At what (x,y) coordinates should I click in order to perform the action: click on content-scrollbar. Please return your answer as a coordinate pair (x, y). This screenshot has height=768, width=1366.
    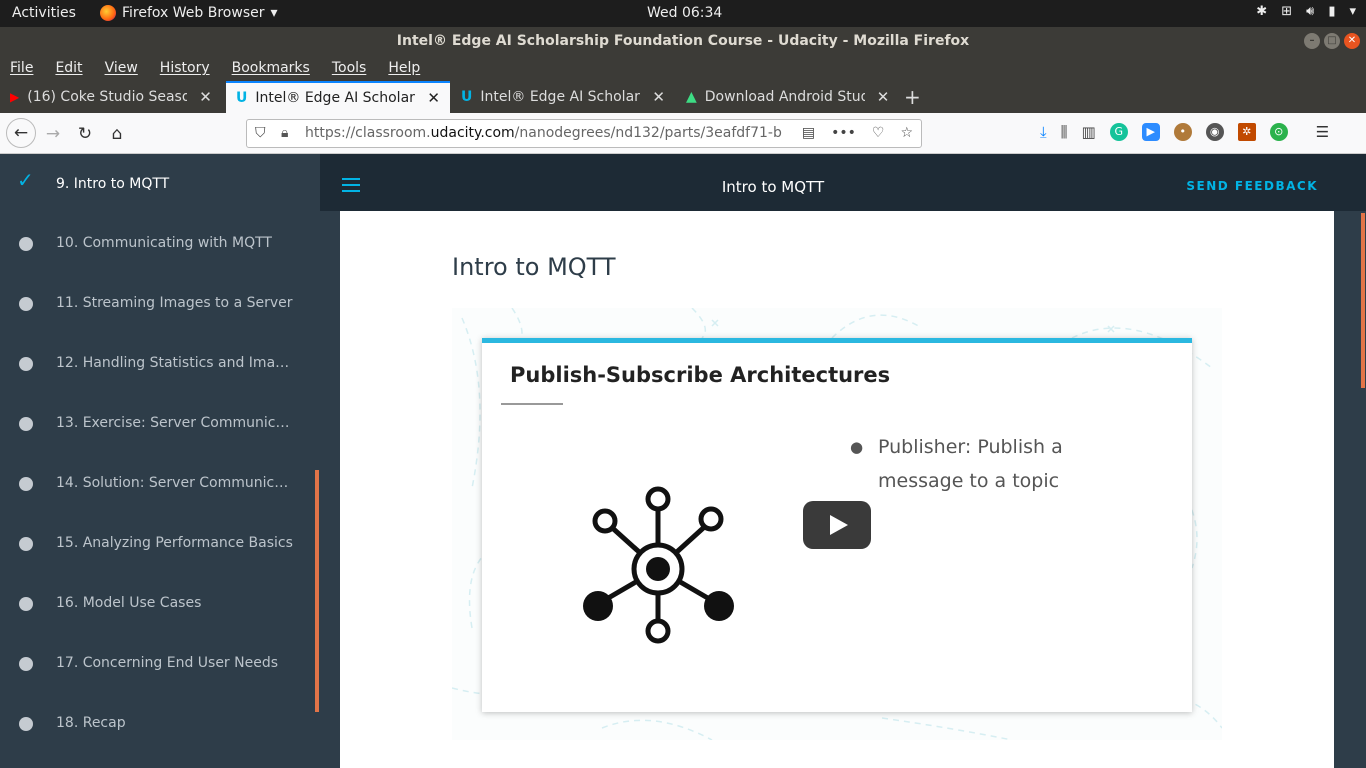
    Looking at the image, I should click on (1360, 489).